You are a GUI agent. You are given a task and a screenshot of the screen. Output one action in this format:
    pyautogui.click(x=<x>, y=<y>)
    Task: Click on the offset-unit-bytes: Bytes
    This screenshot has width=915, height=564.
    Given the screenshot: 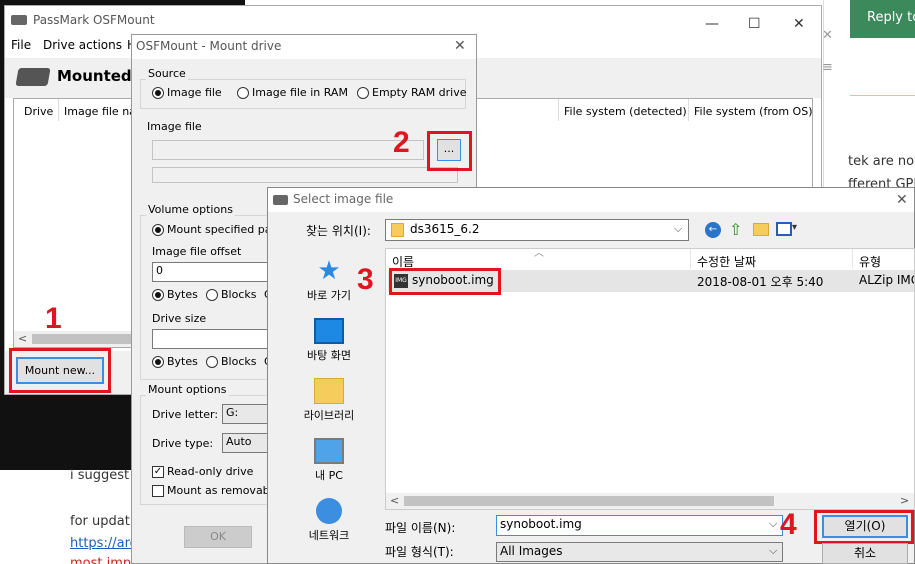 What is the action you would take?
    pyautogui.click(x=175, y=294)
    